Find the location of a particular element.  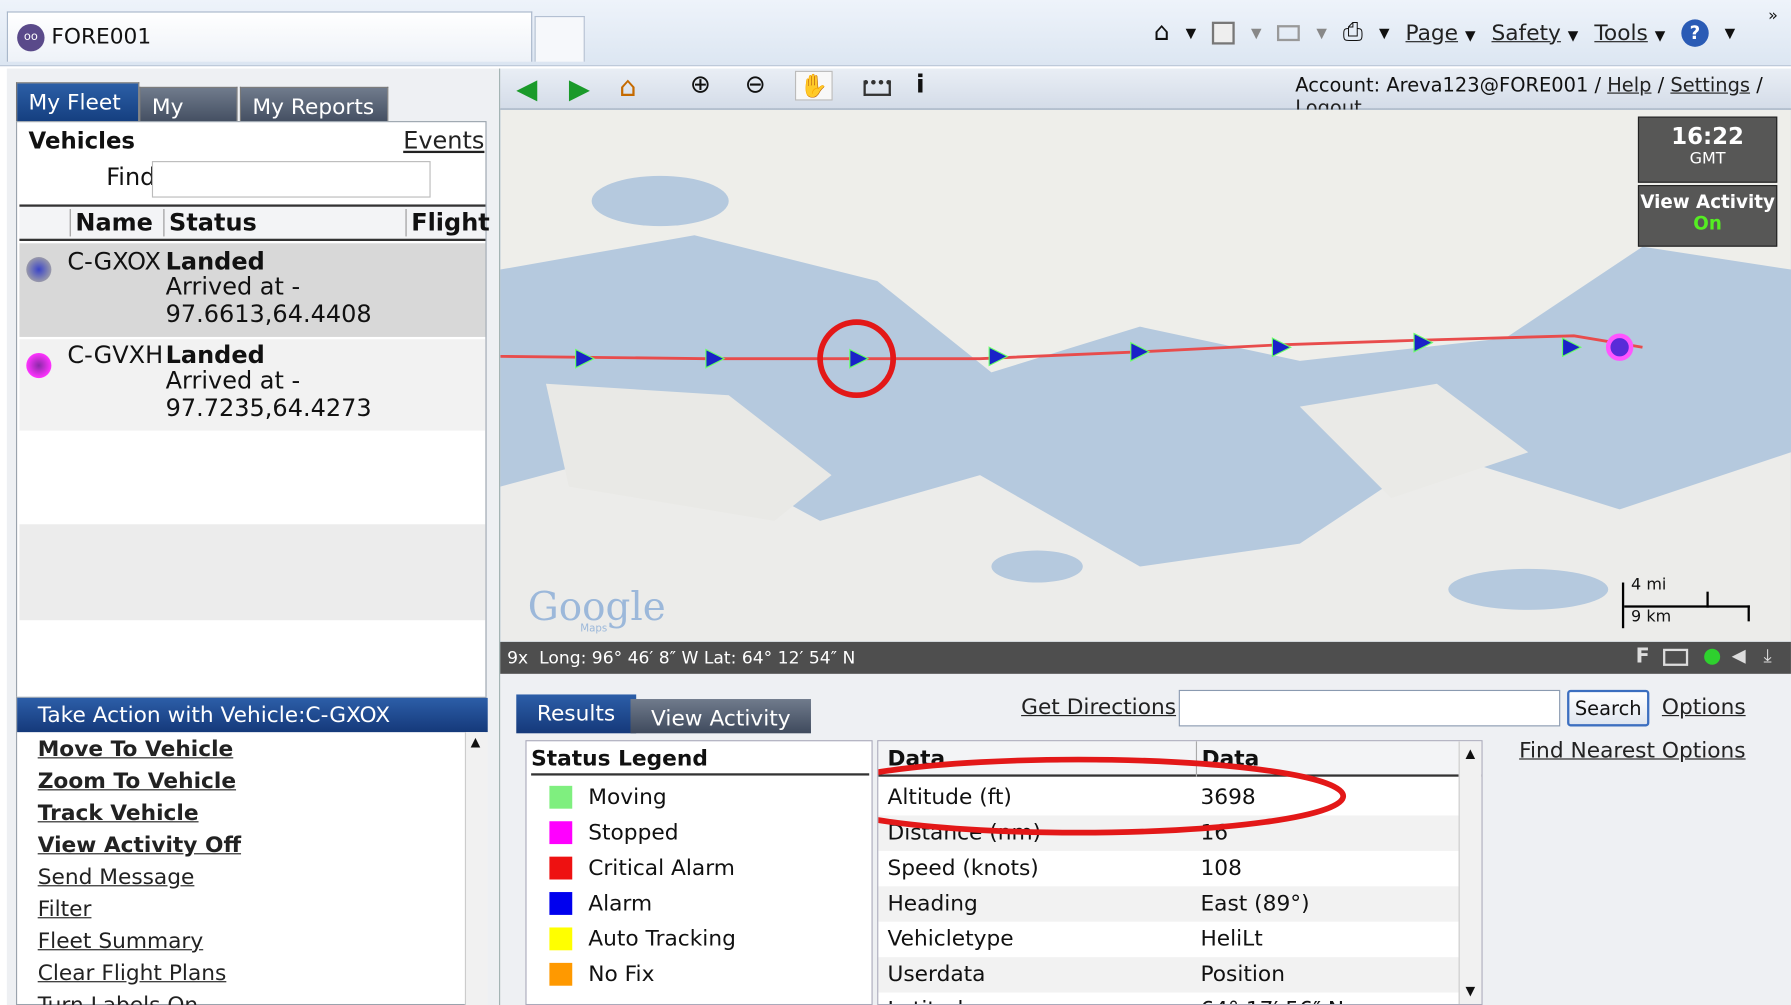

vehicle-coords: 97.6613,64.4408 is located at coordinates (268, 314).